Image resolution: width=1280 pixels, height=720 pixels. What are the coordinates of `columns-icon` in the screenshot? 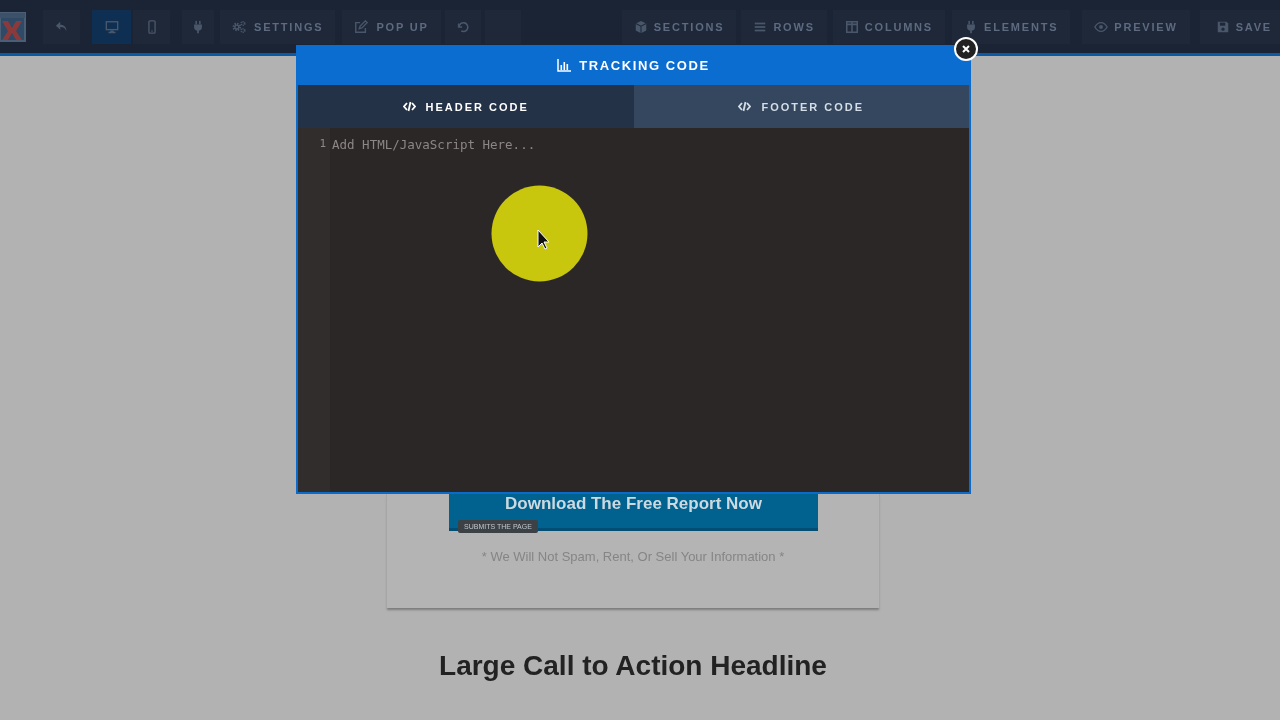 It's located at (851, 26).